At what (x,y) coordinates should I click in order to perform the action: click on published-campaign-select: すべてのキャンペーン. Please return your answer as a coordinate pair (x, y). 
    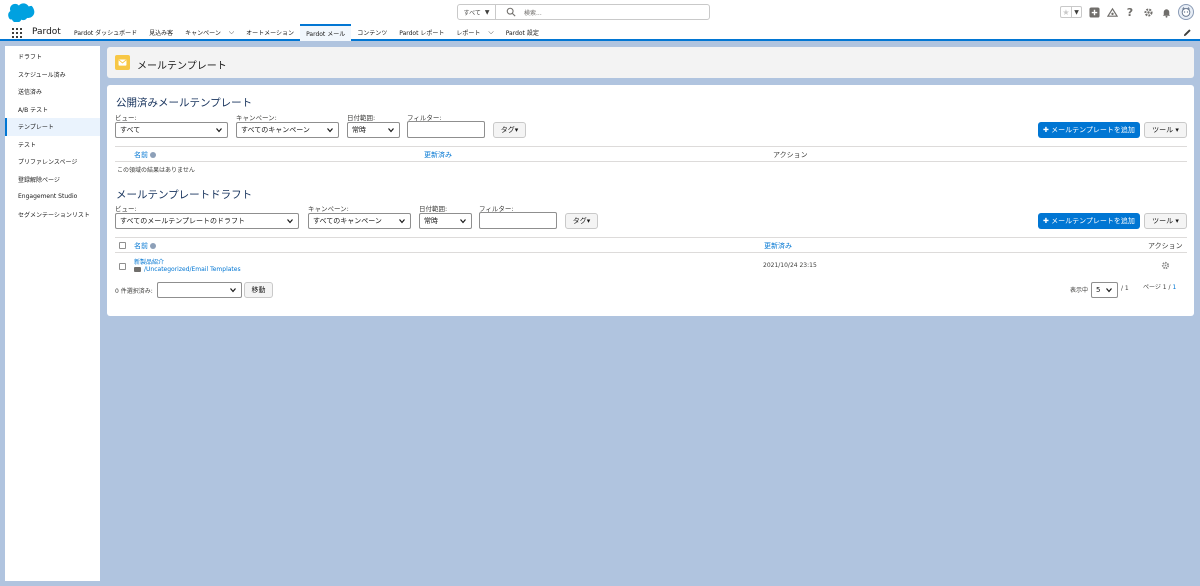
    Looking at the image, I should click on (287, 130).